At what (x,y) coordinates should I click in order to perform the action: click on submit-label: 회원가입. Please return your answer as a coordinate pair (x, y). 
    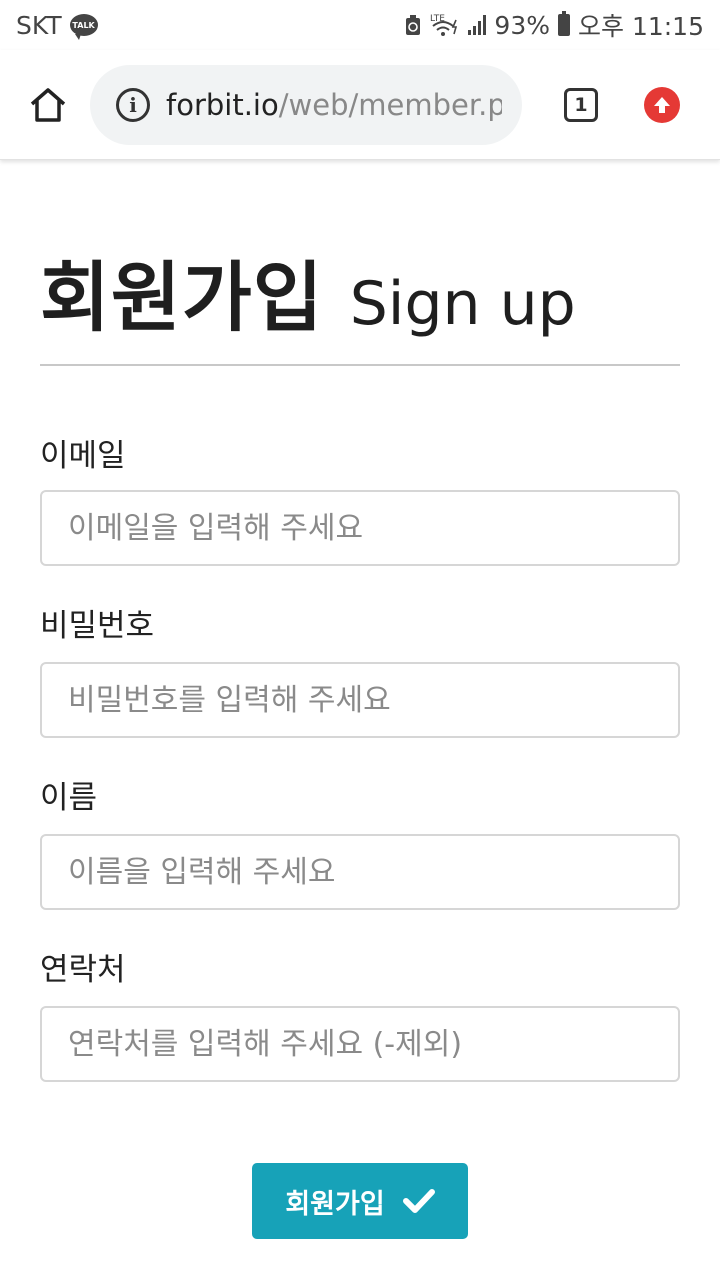
    Looking at the image, I should click on (335, 1204).